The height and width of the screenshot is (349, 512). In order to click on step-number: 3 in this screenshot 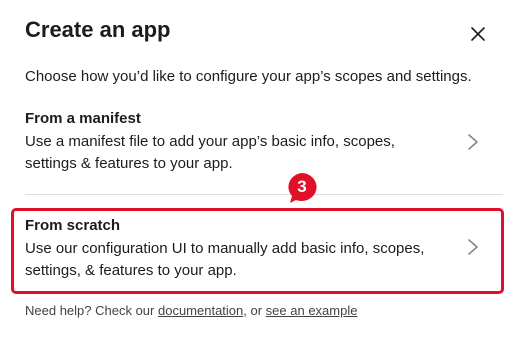, I will do `click(302, 186)`.